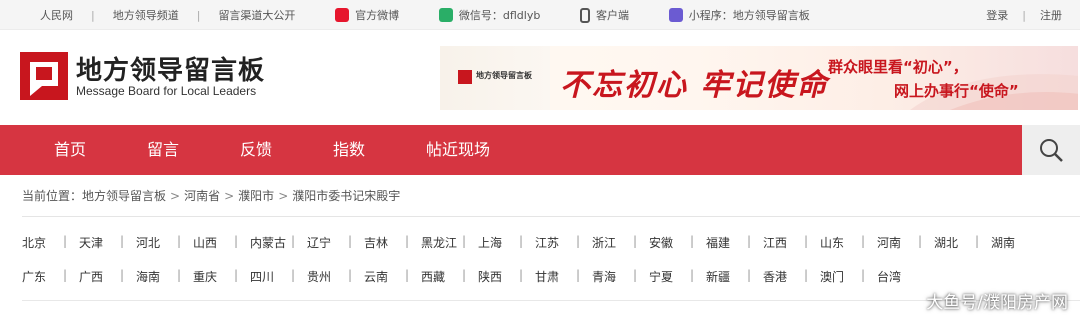  What do you see at coordinates (840, 276) in the screenshot?
I see `region-link: 澳门` at bounding box center [840, 276].